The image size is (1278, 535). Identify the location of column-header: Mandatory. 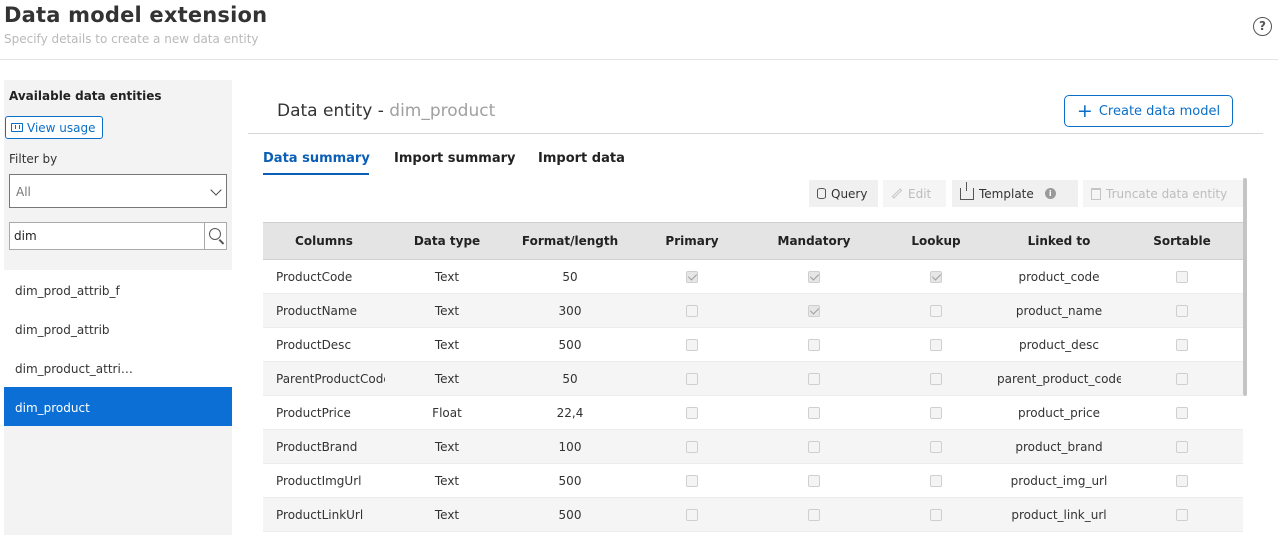
(814, 241).